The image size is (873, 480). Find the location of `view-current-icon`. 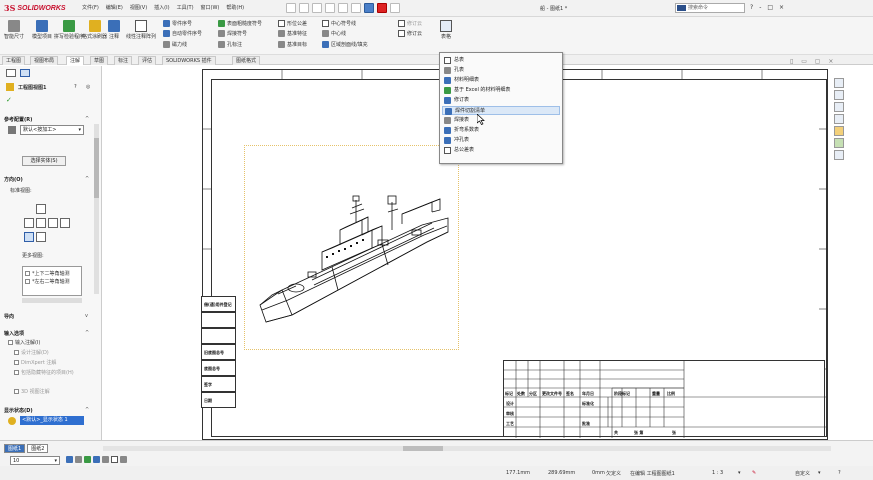

view-current-icon is located at coordinates (41, 237).